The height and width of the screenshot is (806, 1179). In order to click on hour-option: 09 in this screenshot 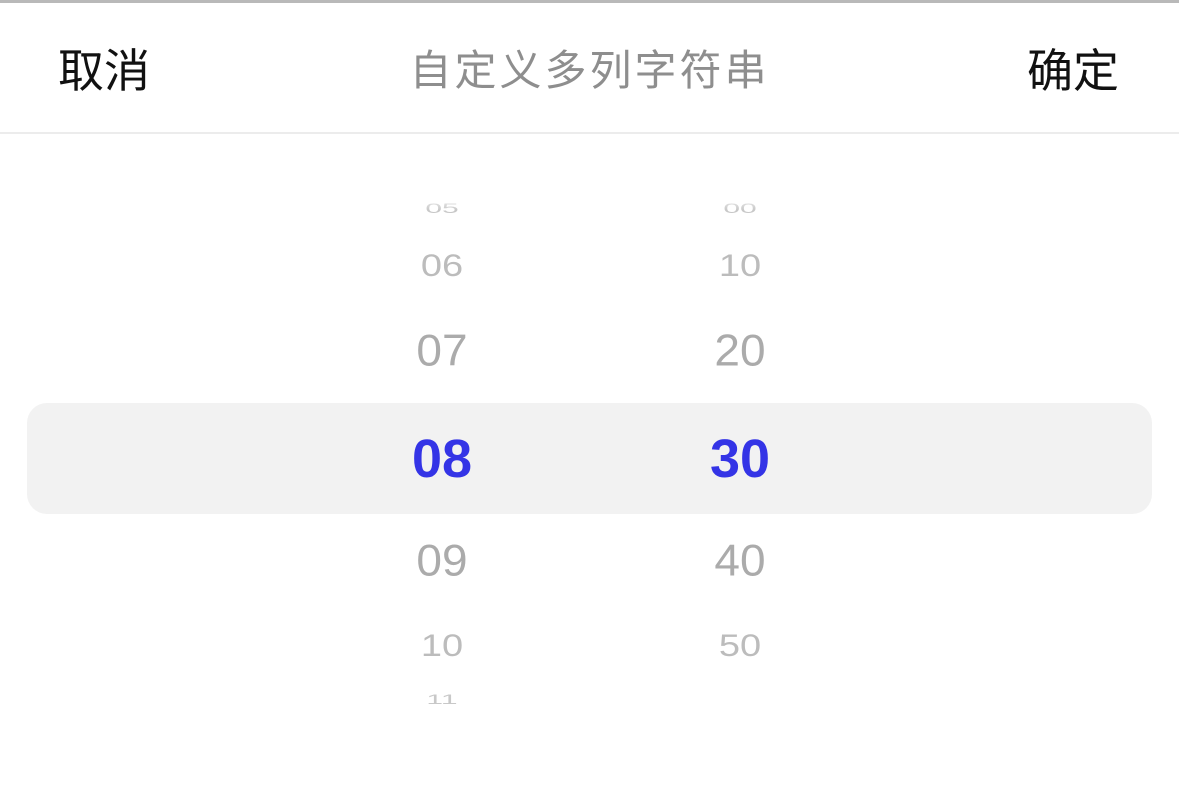, I will do `click(442, 560)`.